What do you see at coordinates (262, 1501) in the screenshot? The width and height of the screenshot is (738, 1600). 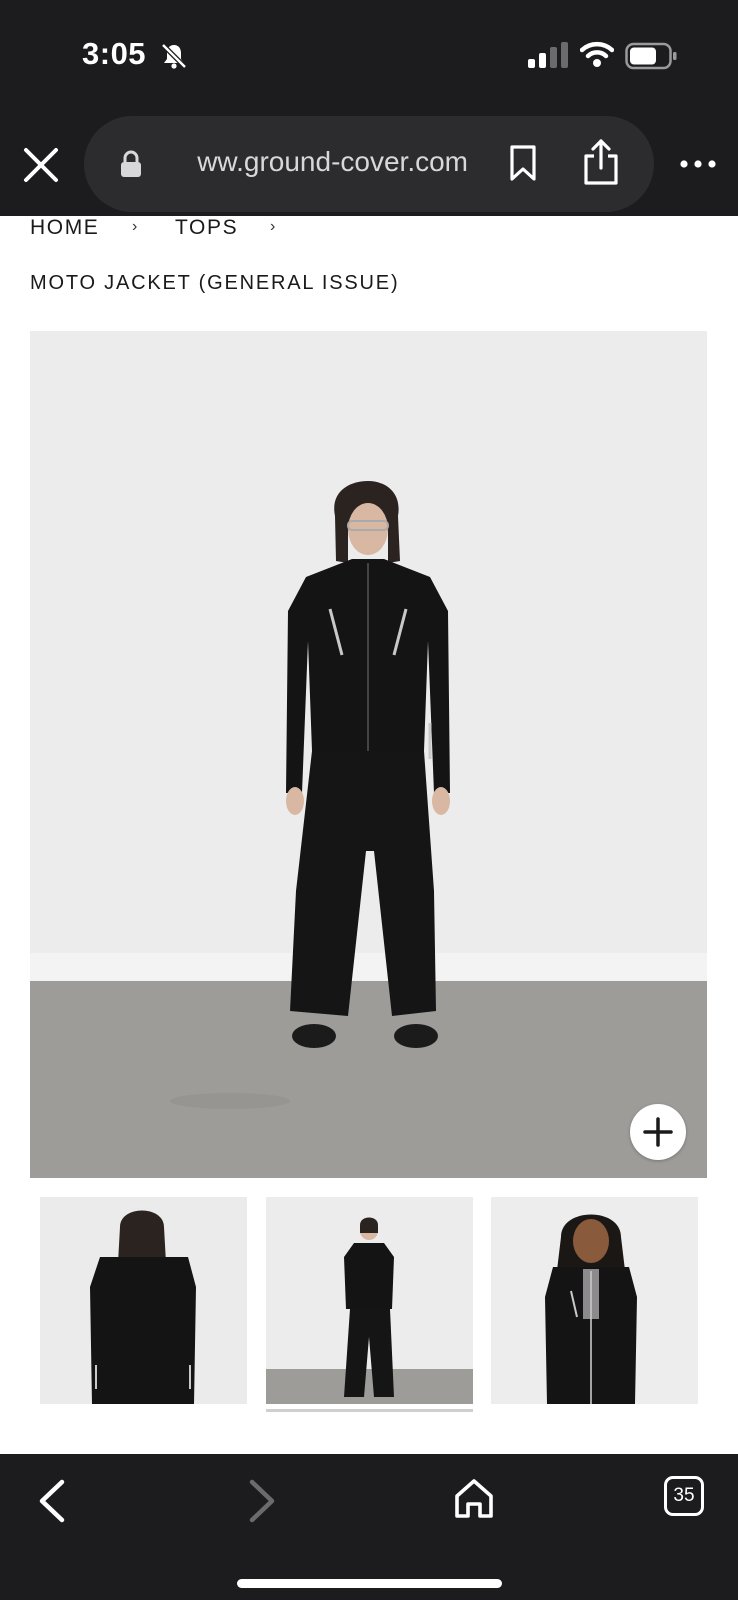 I see `chevron-right-icon` at bounding box center [262, 1501].